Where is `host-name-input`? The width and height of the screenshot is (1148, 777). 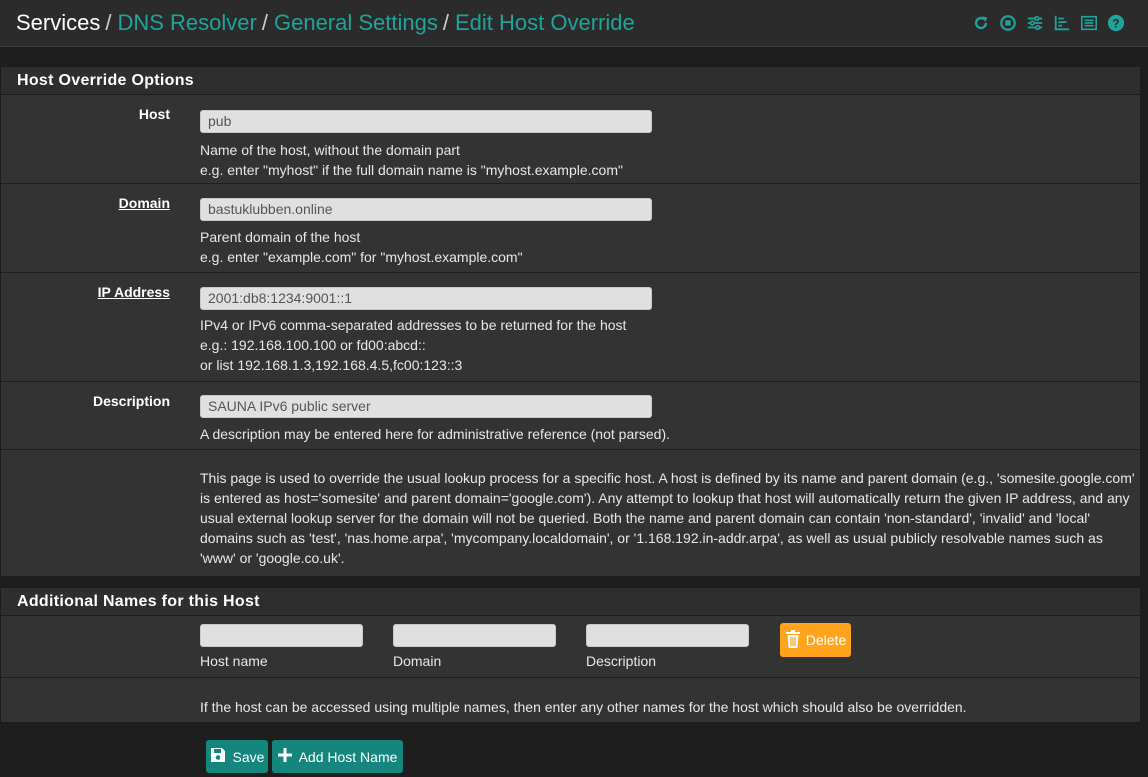 host-name-input is located at coordinates (281, 635).